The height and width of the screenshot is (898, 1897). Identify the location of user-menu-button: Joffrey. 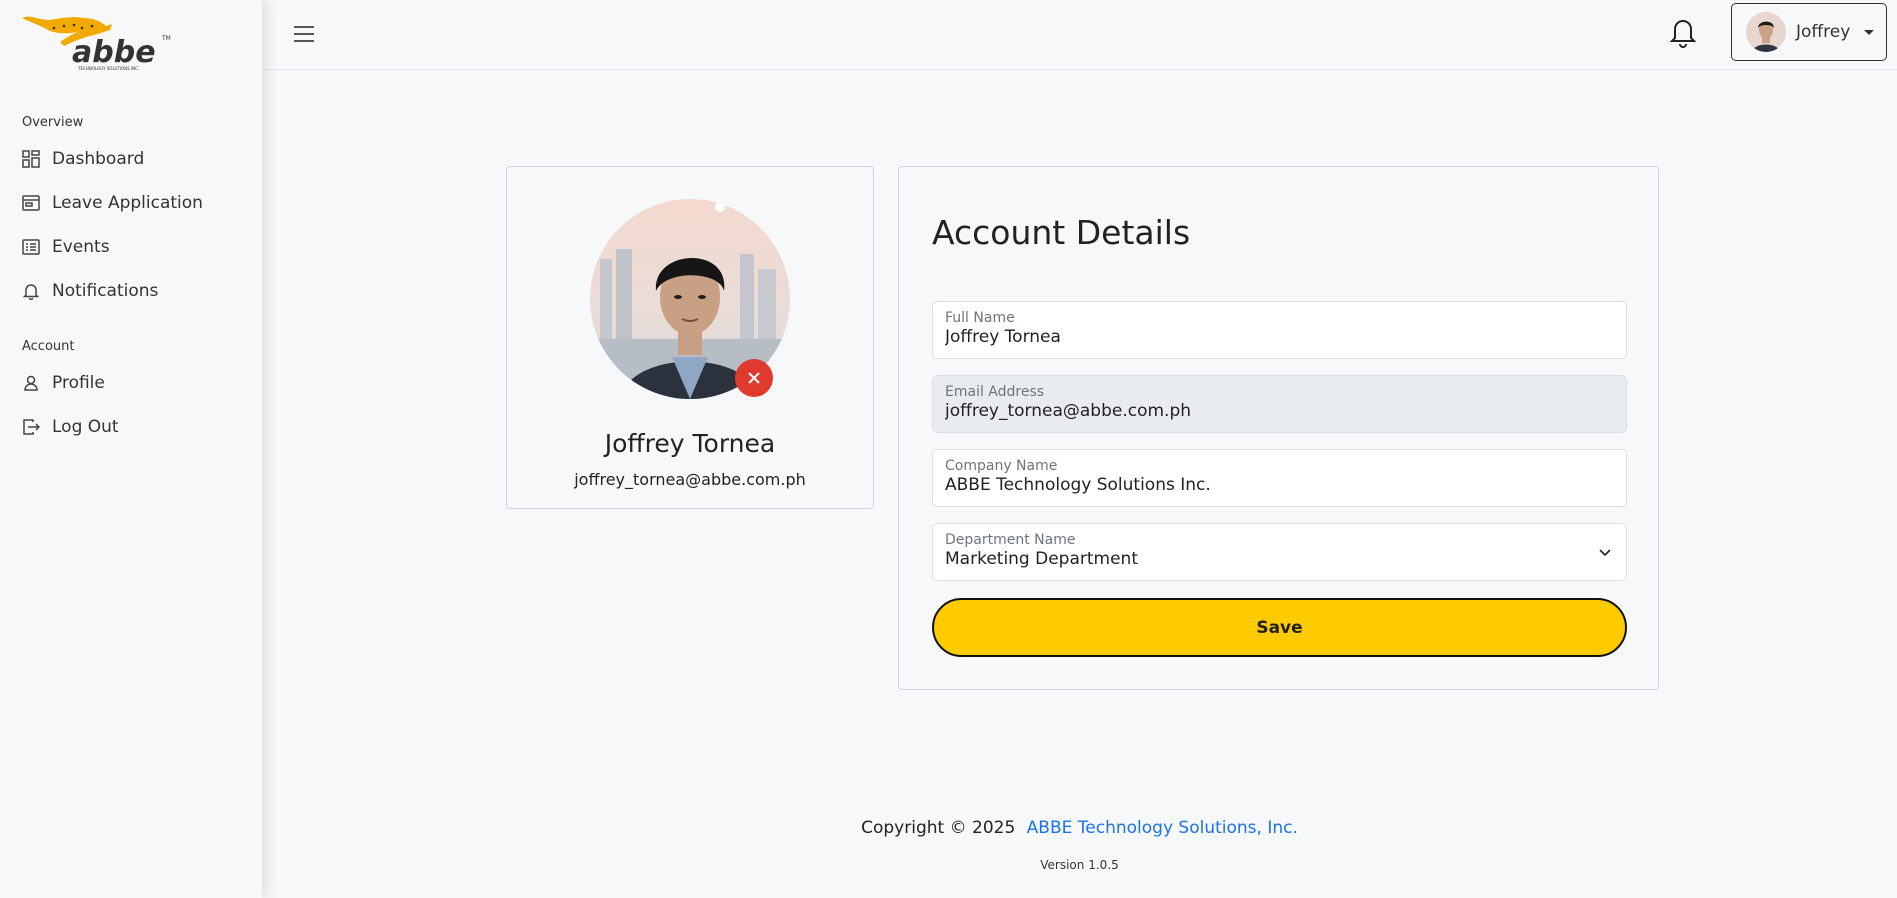
(1809, 32).